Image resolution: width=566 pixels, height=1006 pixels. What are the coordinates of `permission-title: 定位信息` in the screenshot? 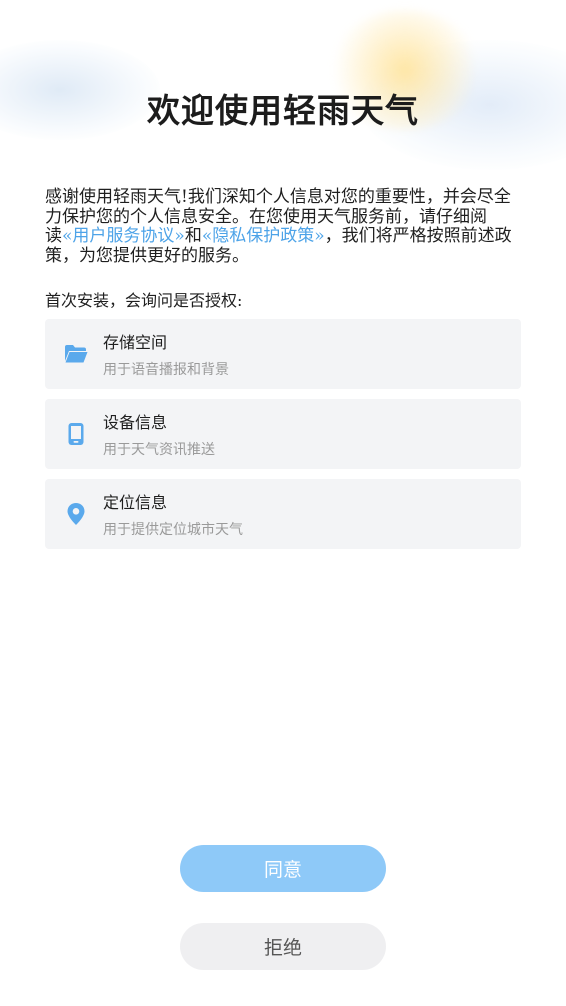 It's located at (135, 502).